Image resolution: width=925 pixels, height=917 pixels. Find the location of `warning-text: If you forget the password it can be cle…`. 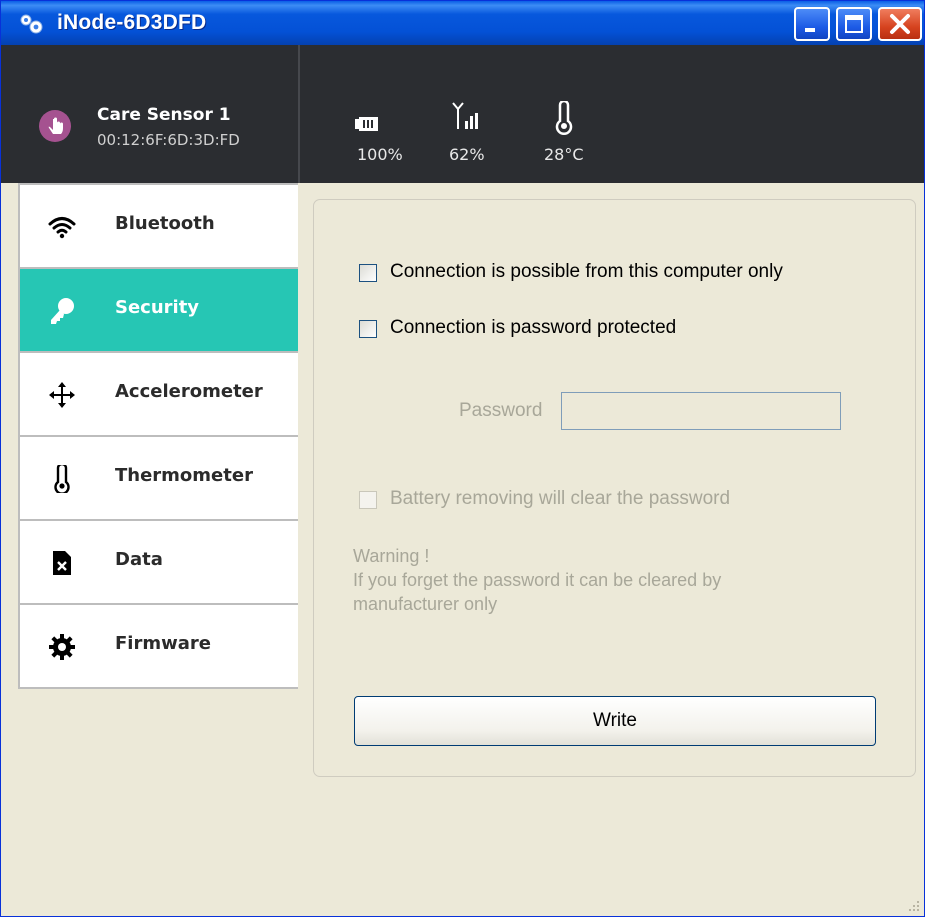

warning-text: If you forget the password it can be cle… is located at coordinates (537, 580).